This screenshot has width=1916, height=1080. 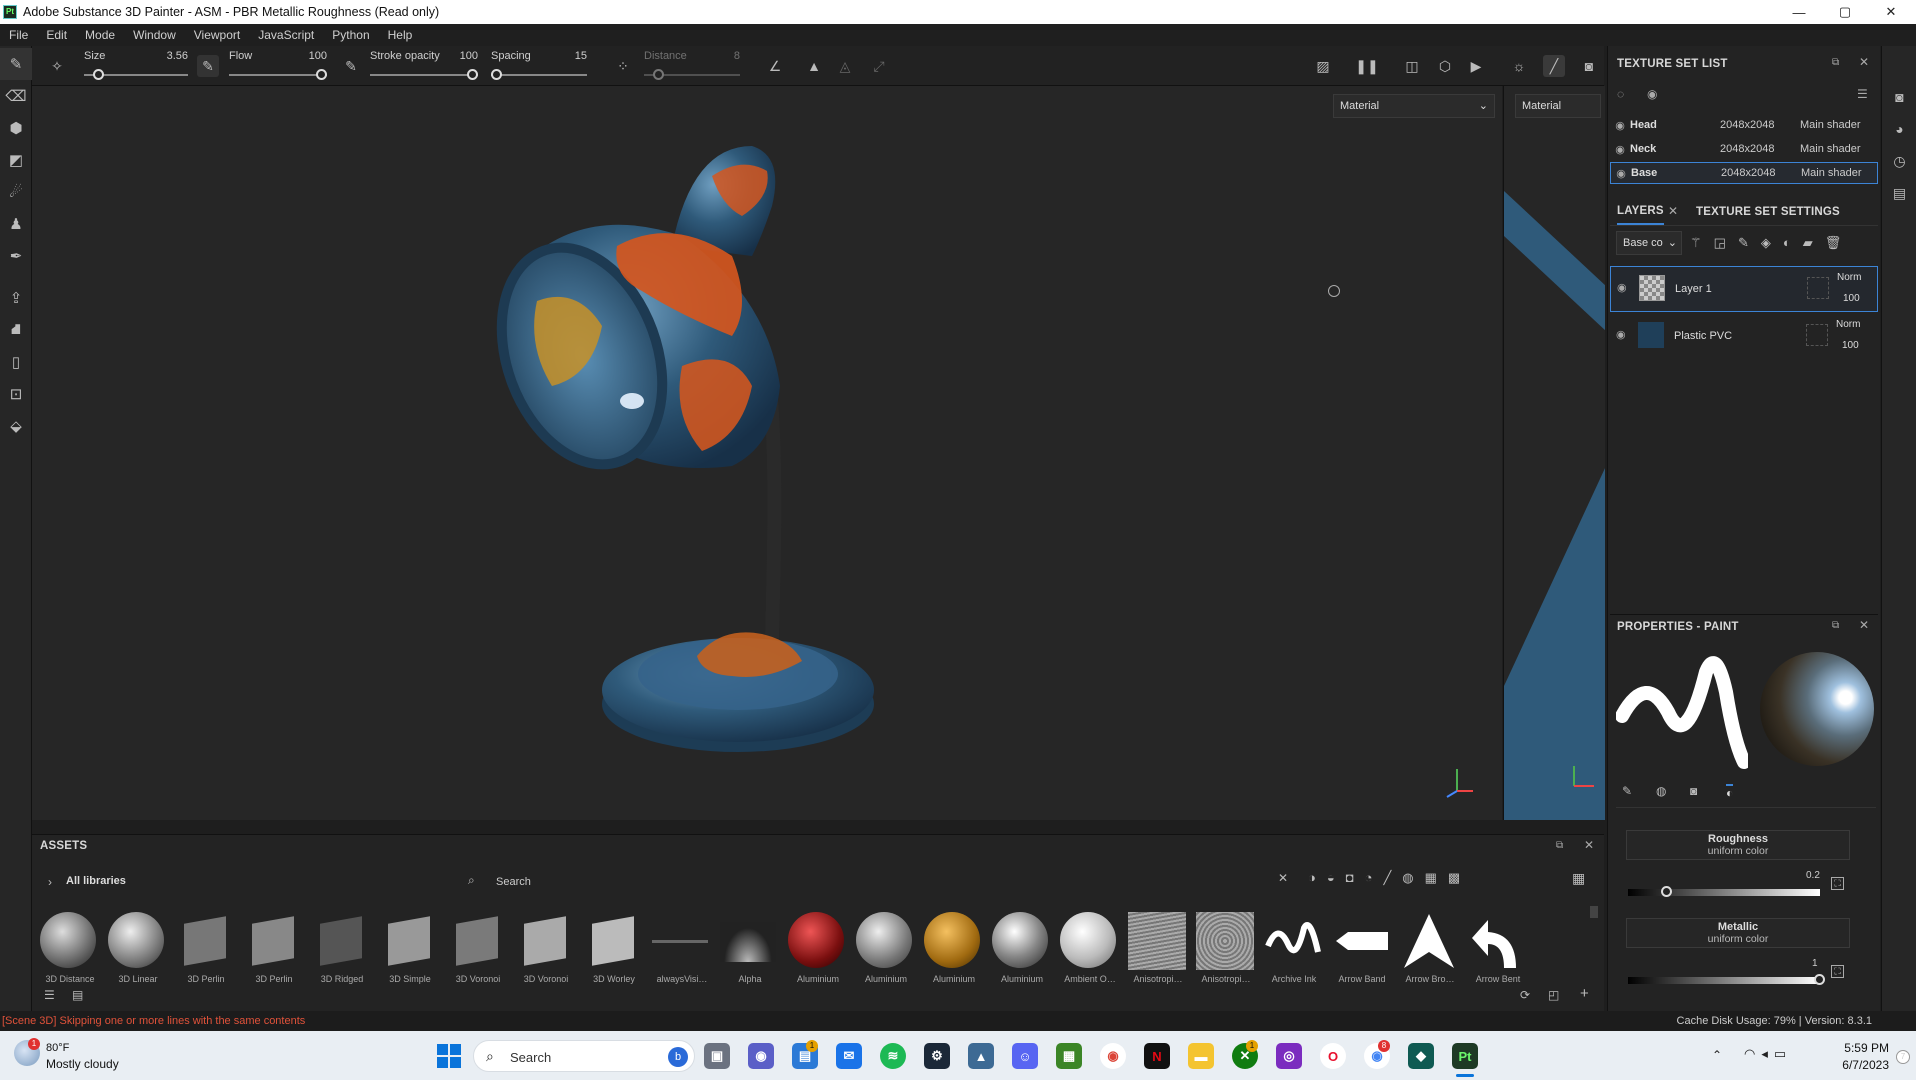 I want to click on metallic-handle, so click(x=1819, y=979).